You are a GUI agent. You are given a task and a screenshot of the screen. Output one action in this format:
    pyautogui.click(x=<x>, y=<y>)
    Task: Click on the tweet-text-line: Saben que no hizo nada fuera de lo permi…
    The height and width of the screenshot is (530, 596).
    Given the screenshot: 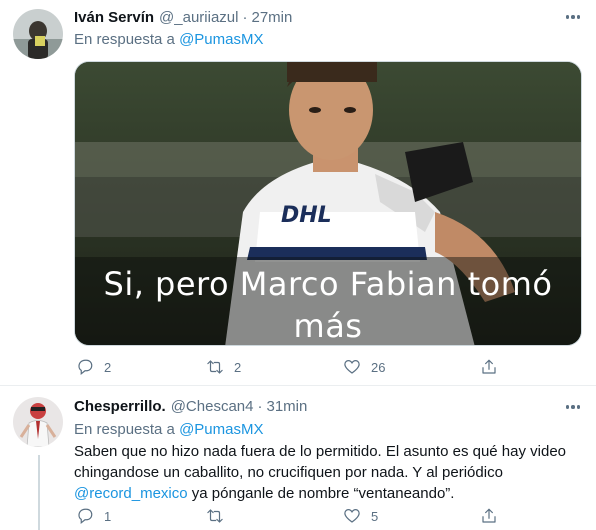 What is the action you would take?
    pyautogui.click(x=320, y=451)
    